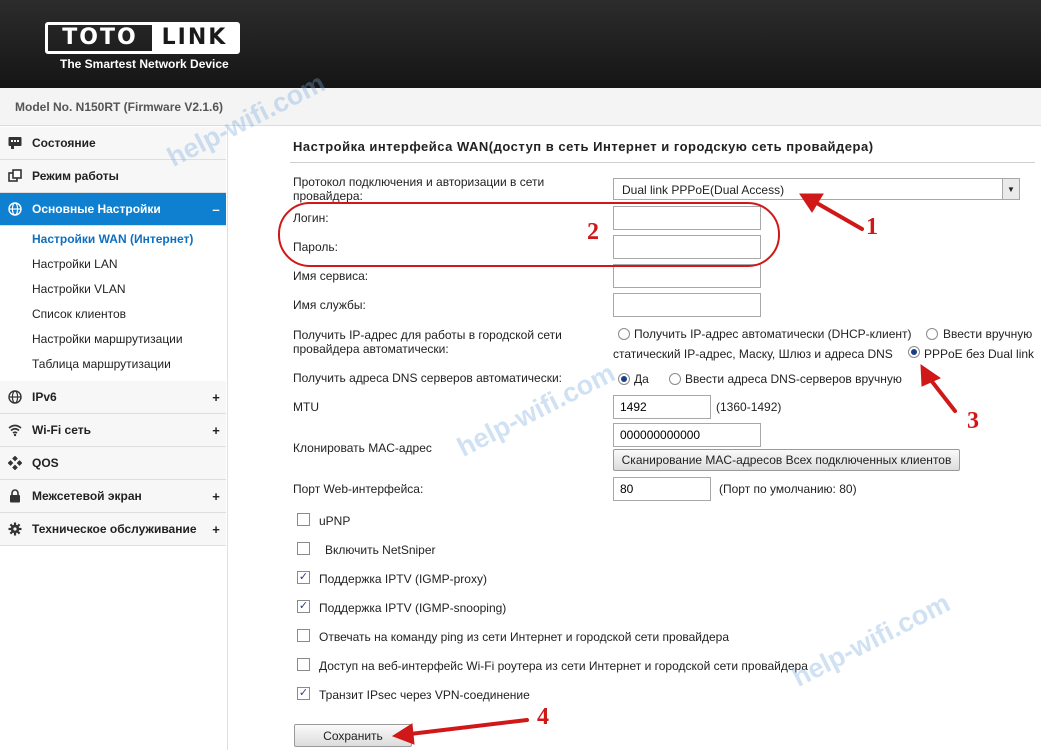 The image size is (1041, 750). What do you see at coordinates (144, 64) in the screenshot?
I see `tagline: The Smartest Network Device` at bounding box center [144, 64].